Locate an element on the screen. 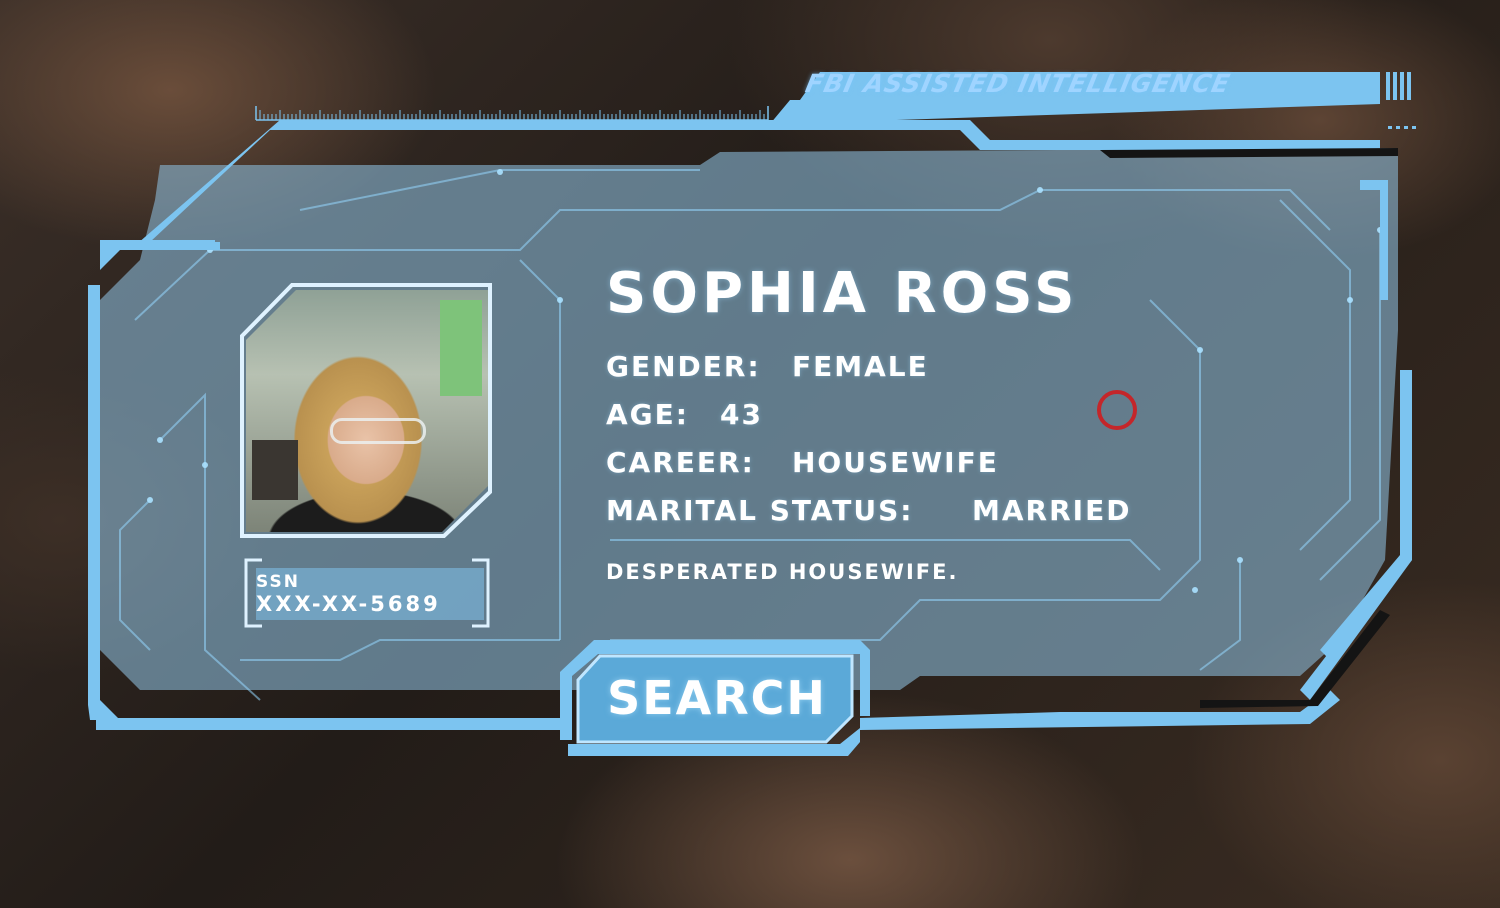  career-row: CAREER: HOUSEWIFE is located at coordinates (801, 463).